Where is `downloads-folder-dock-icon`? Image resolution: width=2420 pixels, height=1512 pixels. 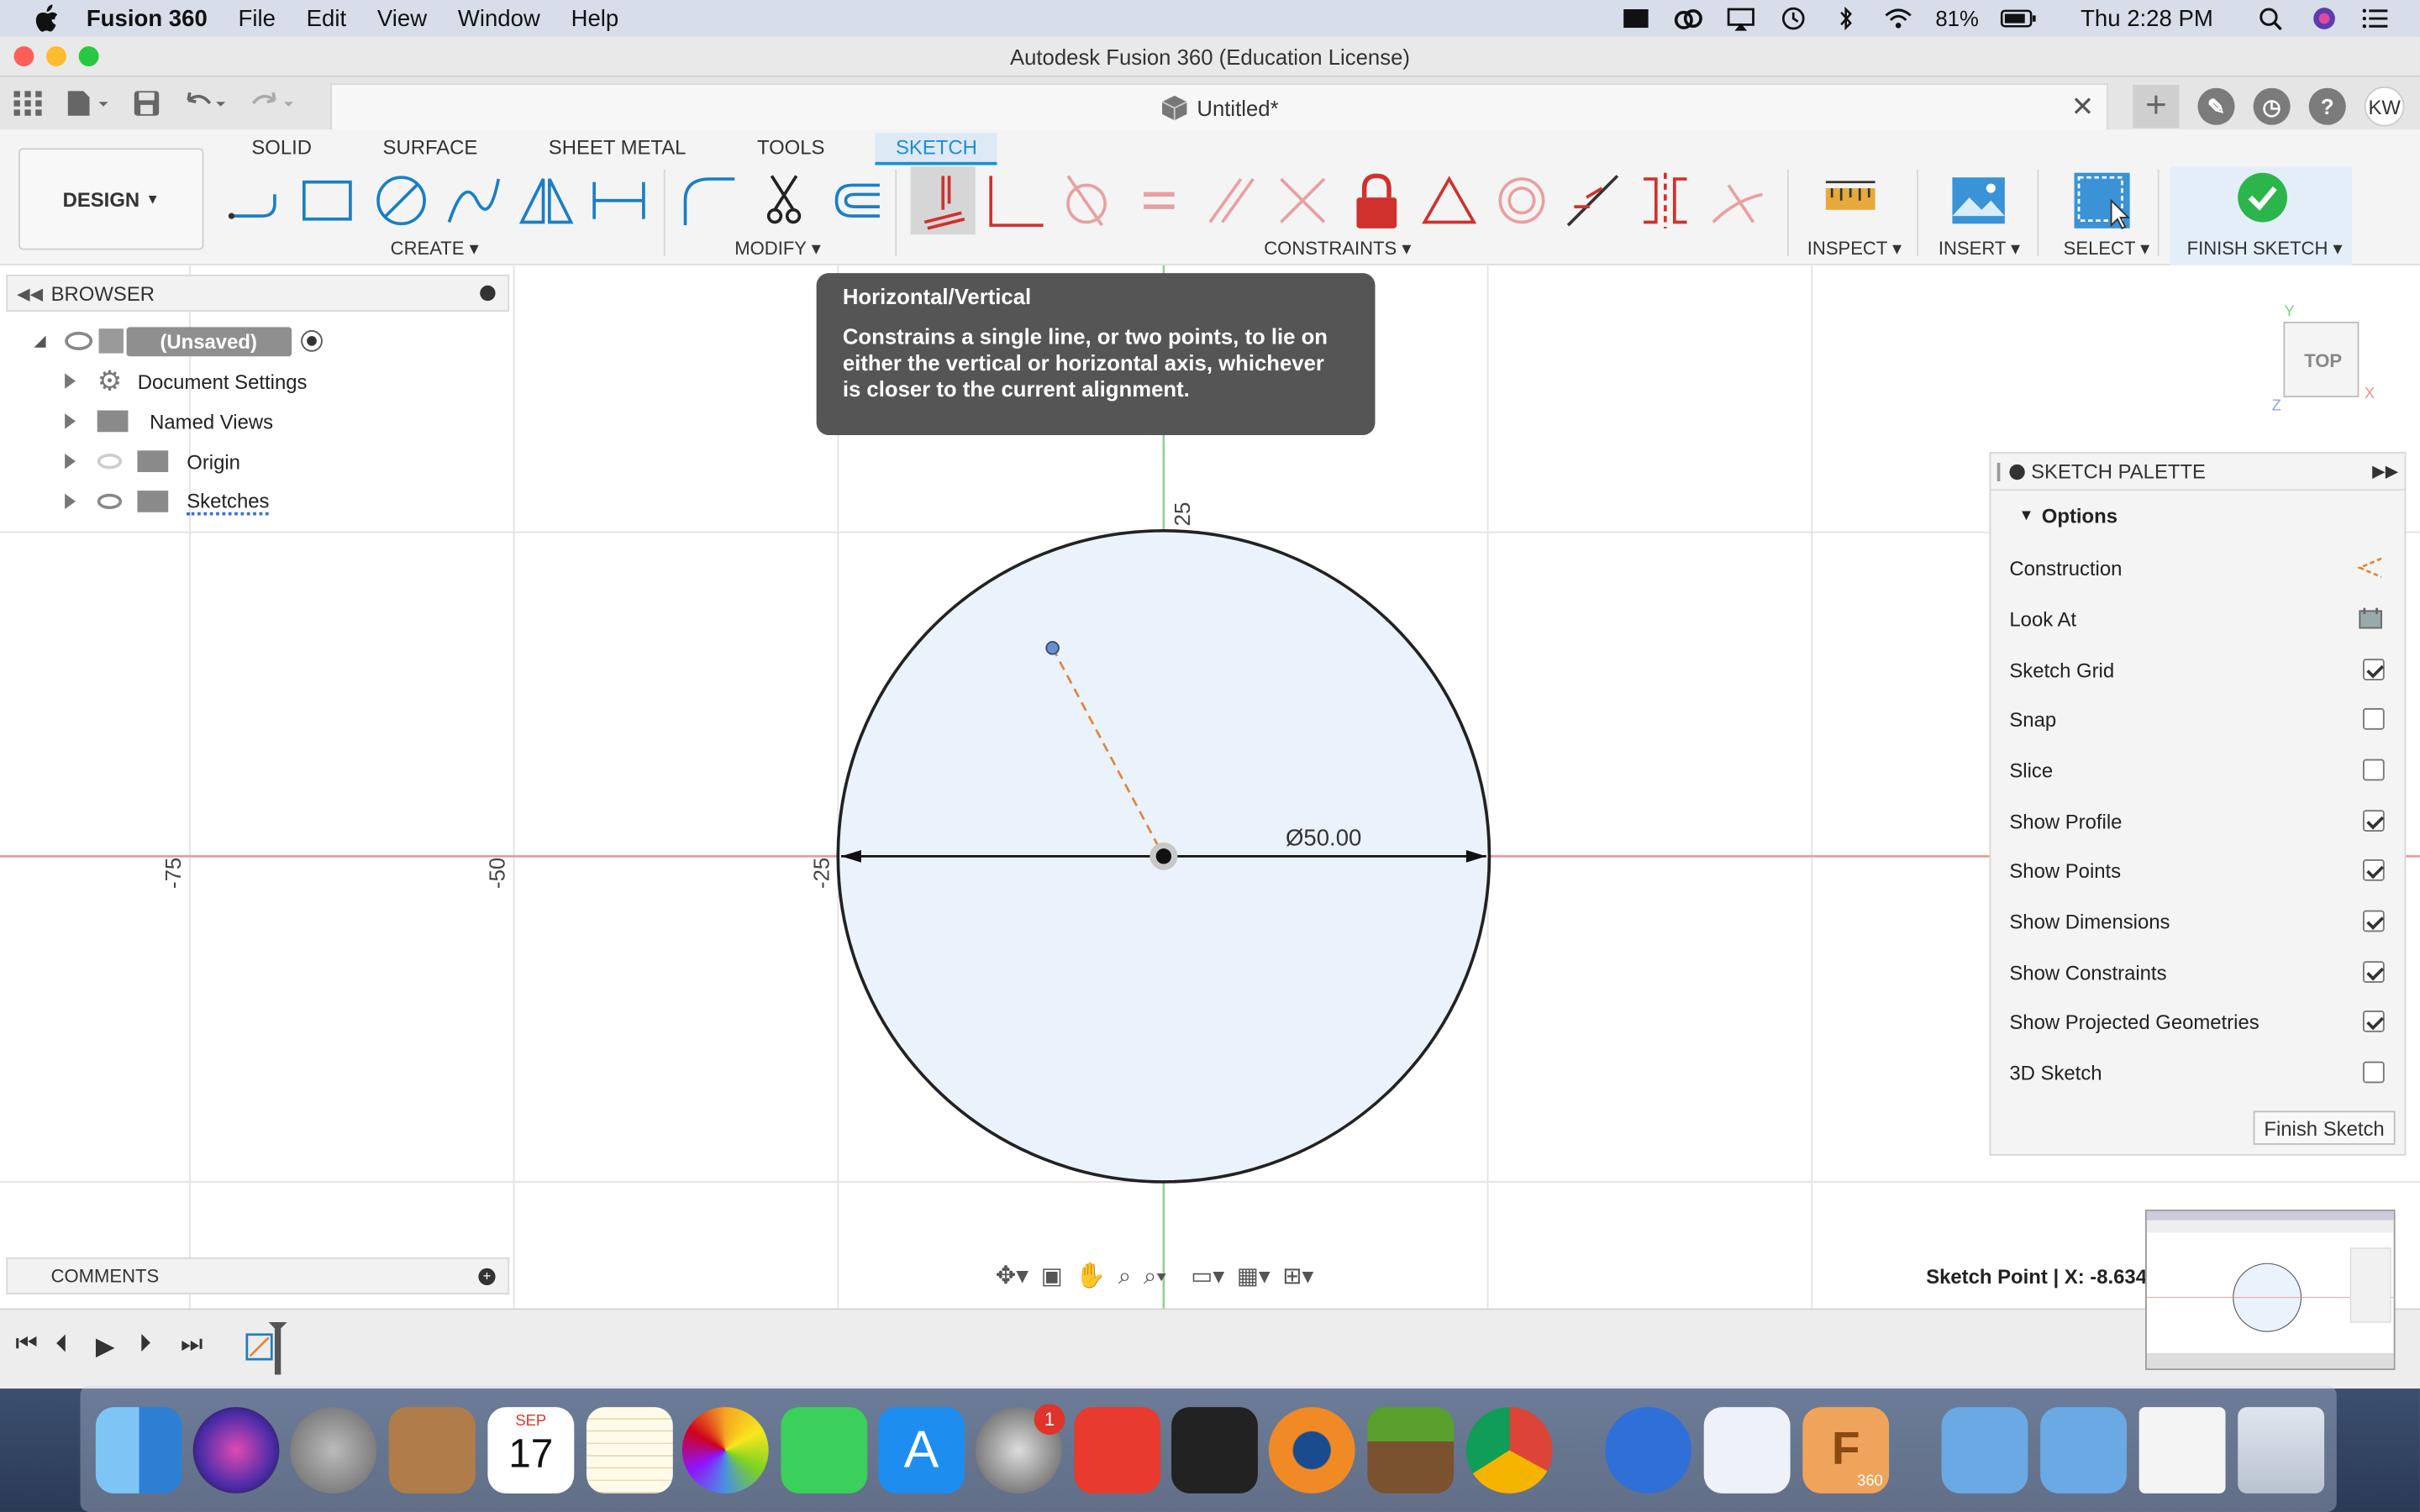 downloads-folder-dock-icon is located at coordinates (1984, 1450).